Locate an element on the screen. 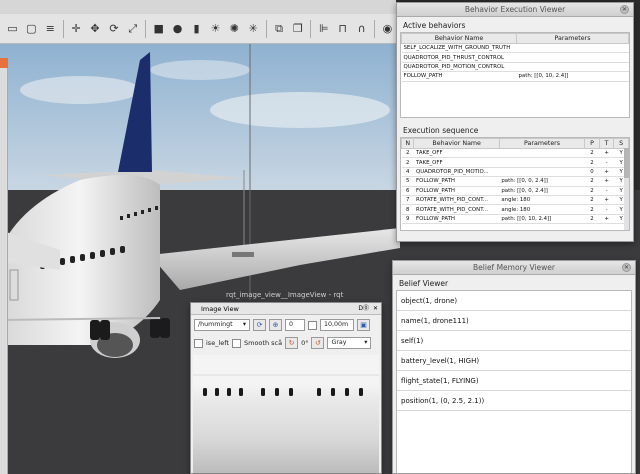  belief-viewer-label: Belief Viewer is located at coordinates (424, 283).